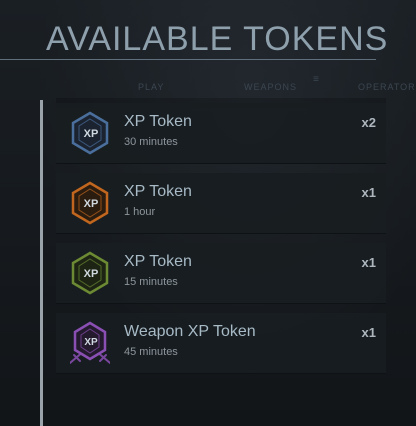 The width and height of the screenshot is (416, 426). Describe the element at coordinates (151, 282) in the screenshot. I see `token-duration: 15 minutes` at that location.